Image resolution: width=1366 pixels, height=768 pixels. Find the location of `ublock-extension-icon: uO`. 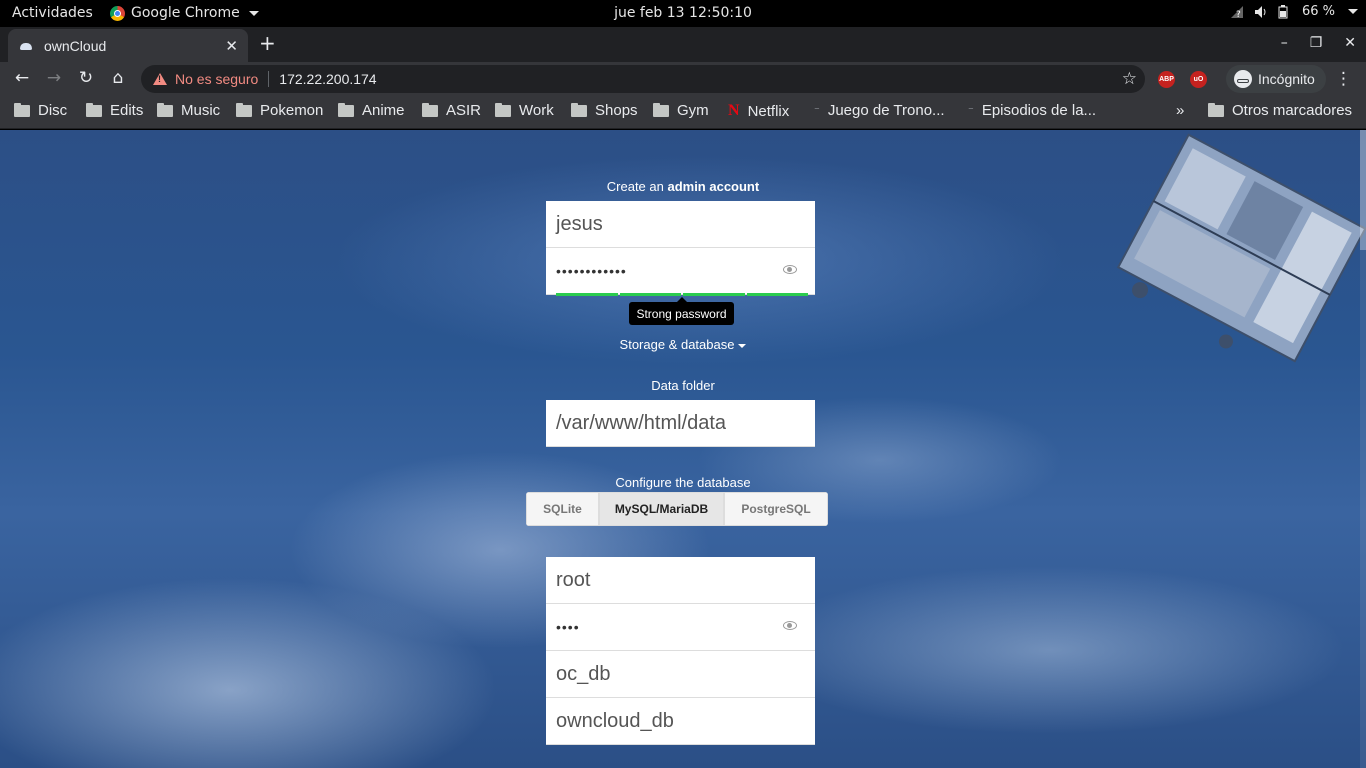

ublock-extension-icon: uO is located at coordinates (1198, 79).